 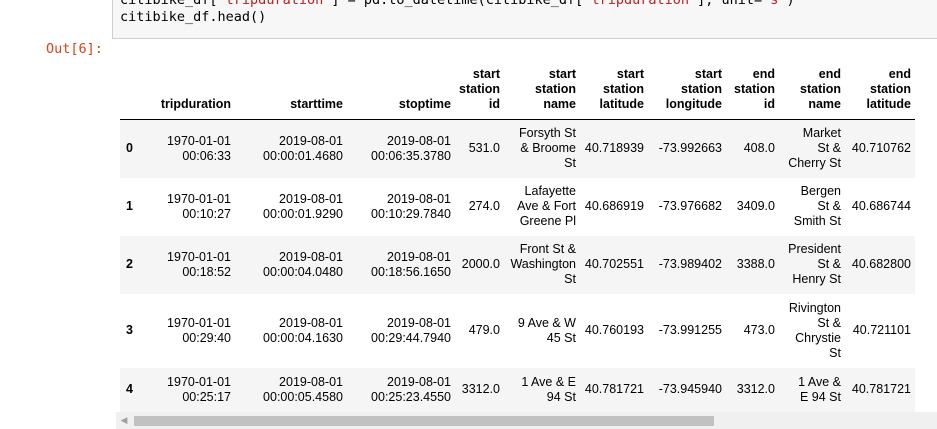 I want to click on cell-line: 40.760193, so click(x=614, y=330).